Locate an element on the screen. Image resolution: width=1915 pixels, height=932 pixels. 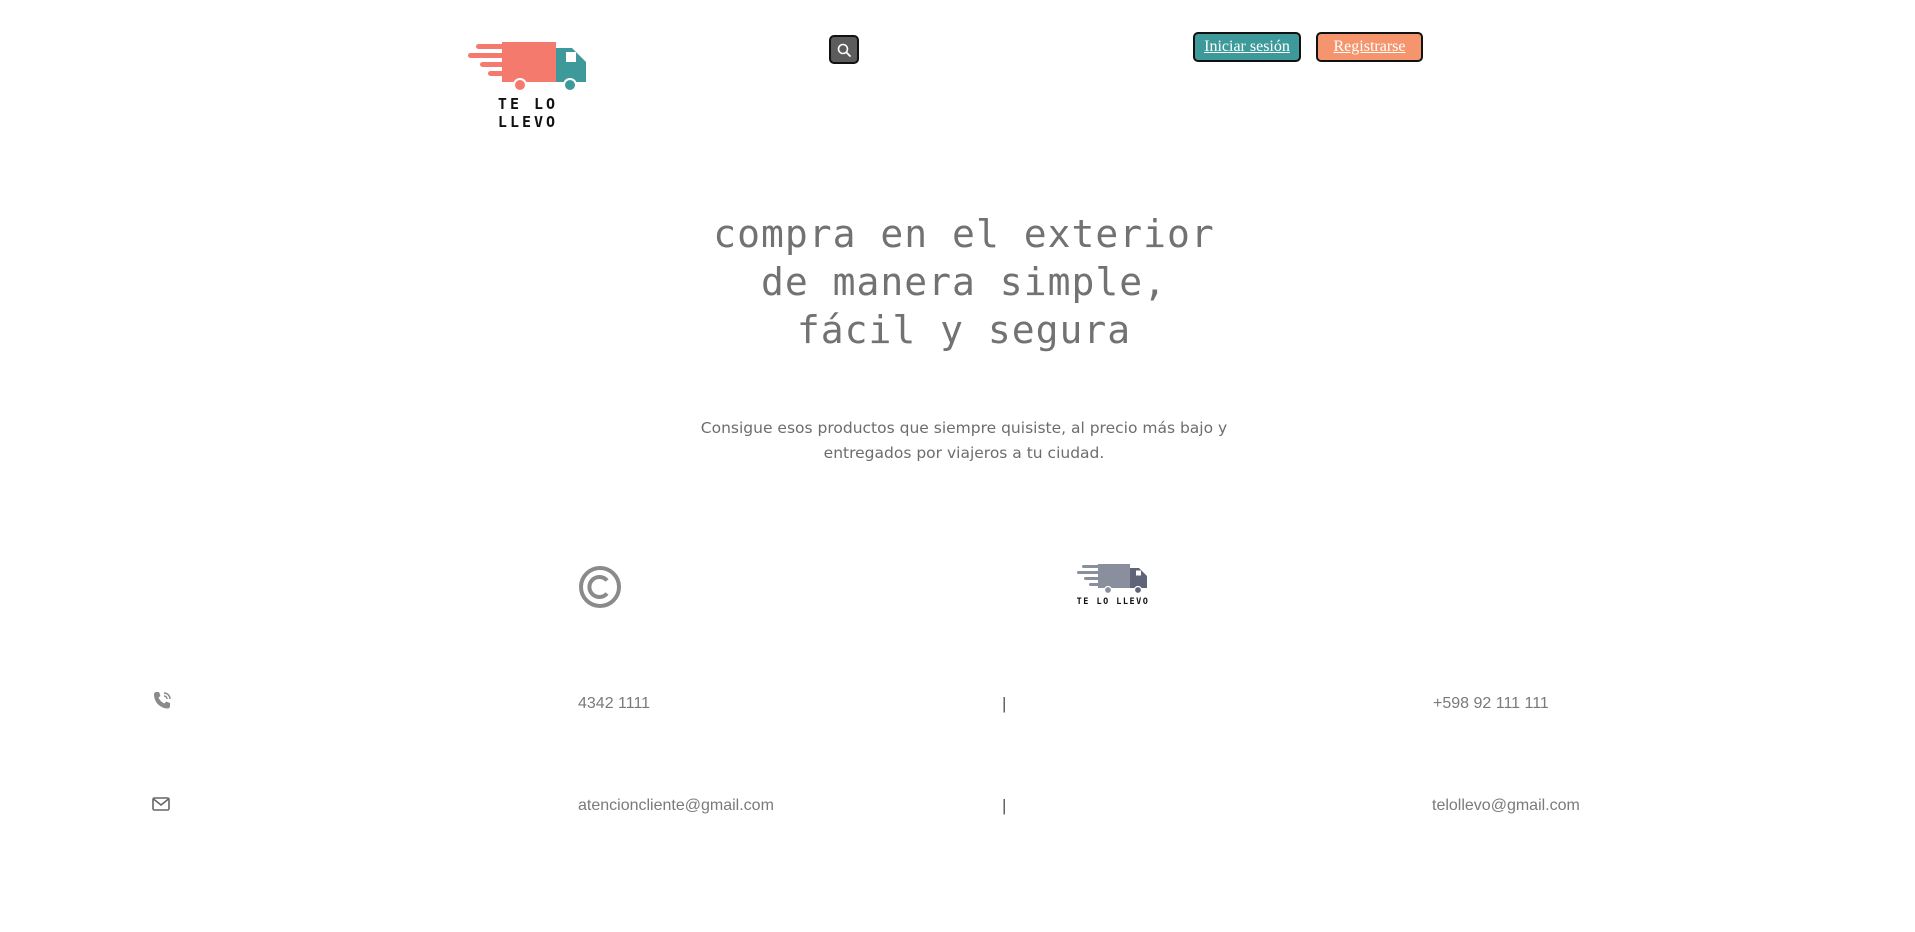
search-button is located at coordinates (844, 49).